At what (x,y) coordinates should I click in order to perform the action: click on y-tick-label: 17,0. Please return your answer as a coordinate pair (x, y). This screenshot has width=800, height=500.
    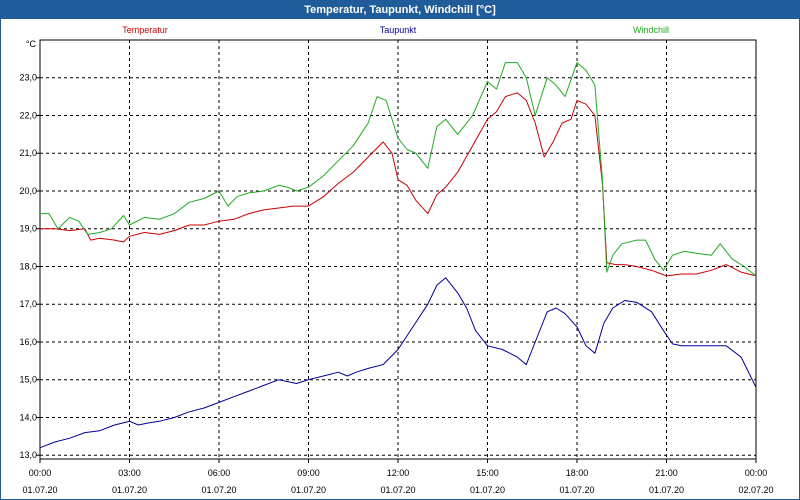
    Looking at the image, I should click on (28, 304).